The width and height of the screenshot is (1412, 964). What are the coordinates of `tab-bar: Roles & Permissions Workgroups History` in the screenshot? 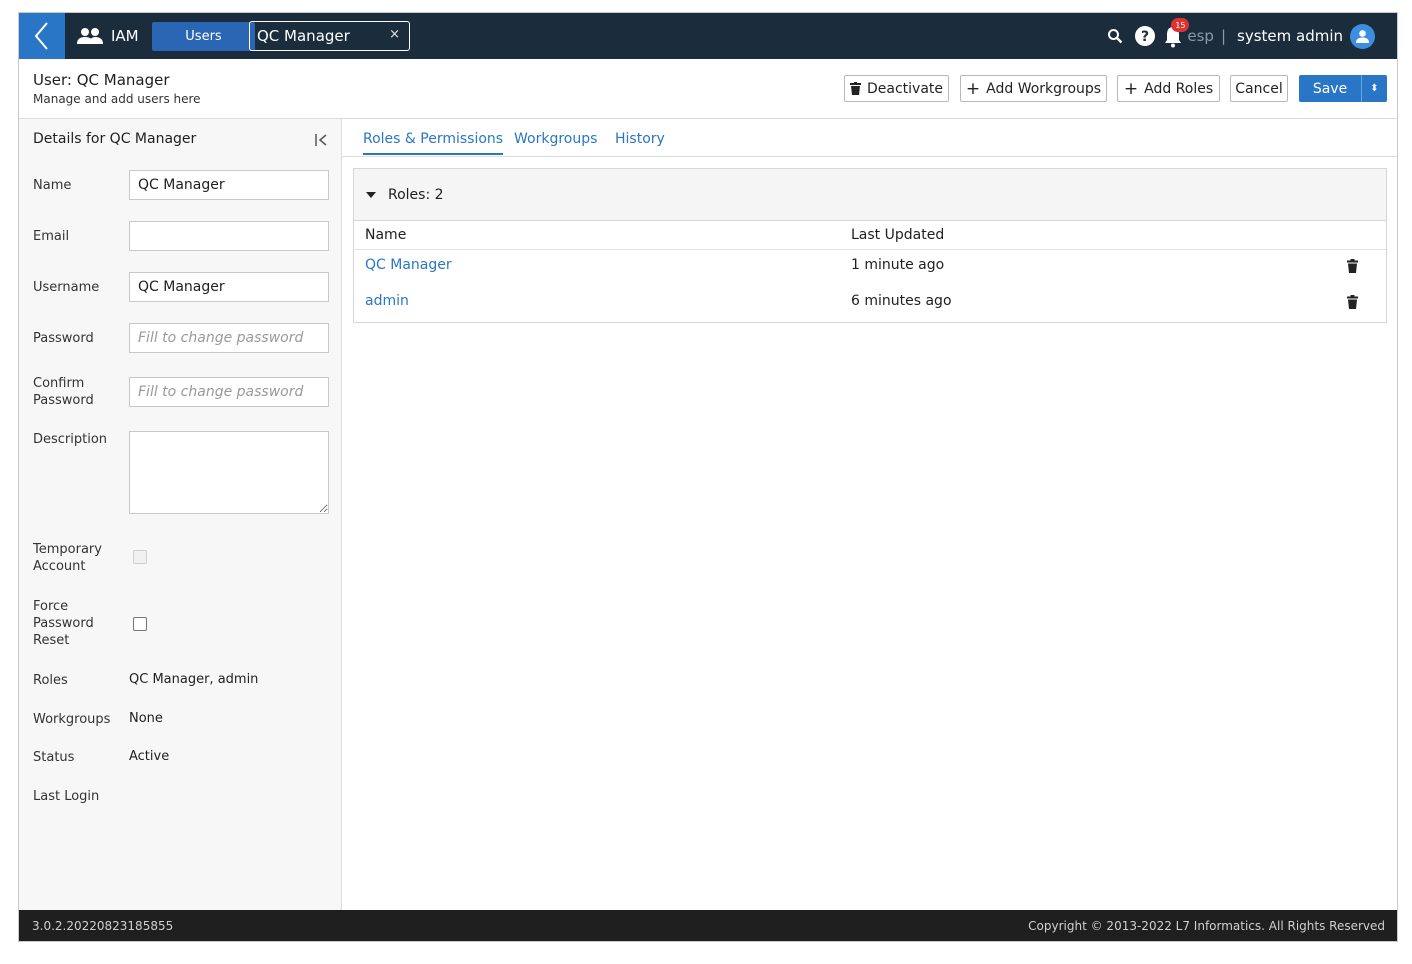 It's located at (869, 138).